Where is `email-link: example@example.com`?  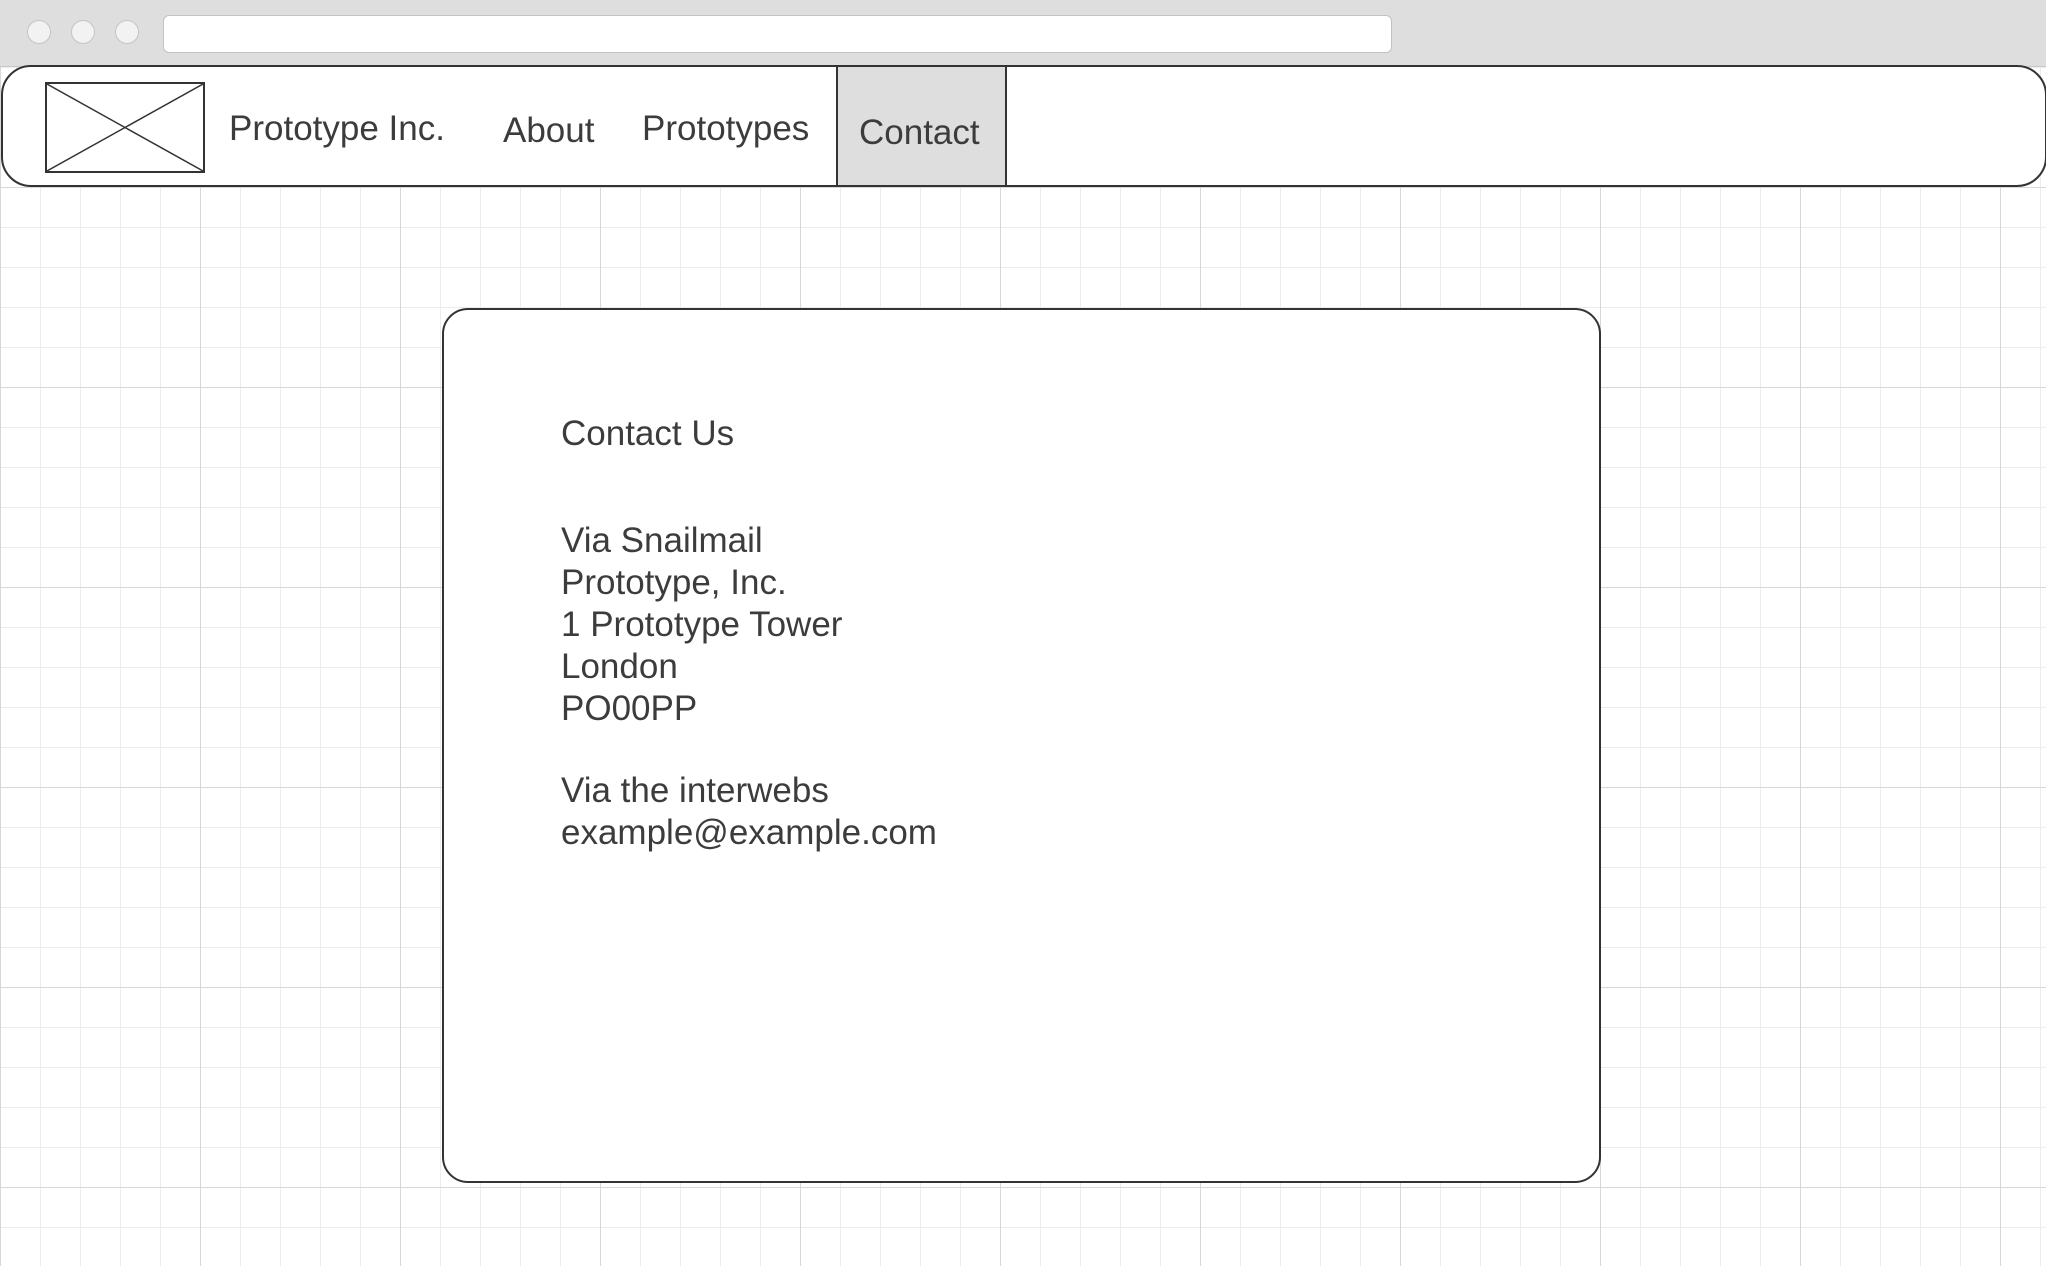
email-link: example@example.com is located at coordinates (749, 833).